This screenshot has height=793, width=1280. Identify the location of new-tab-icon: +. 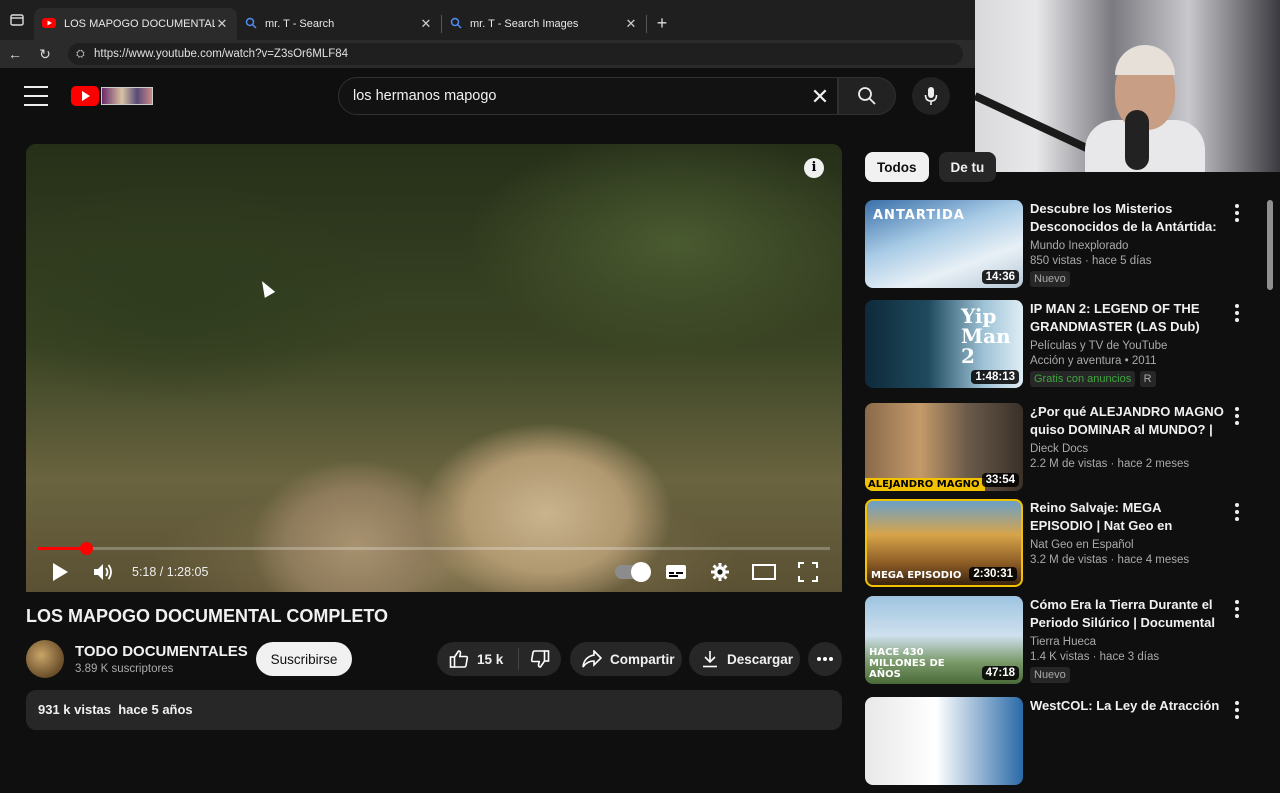
(662, 23).